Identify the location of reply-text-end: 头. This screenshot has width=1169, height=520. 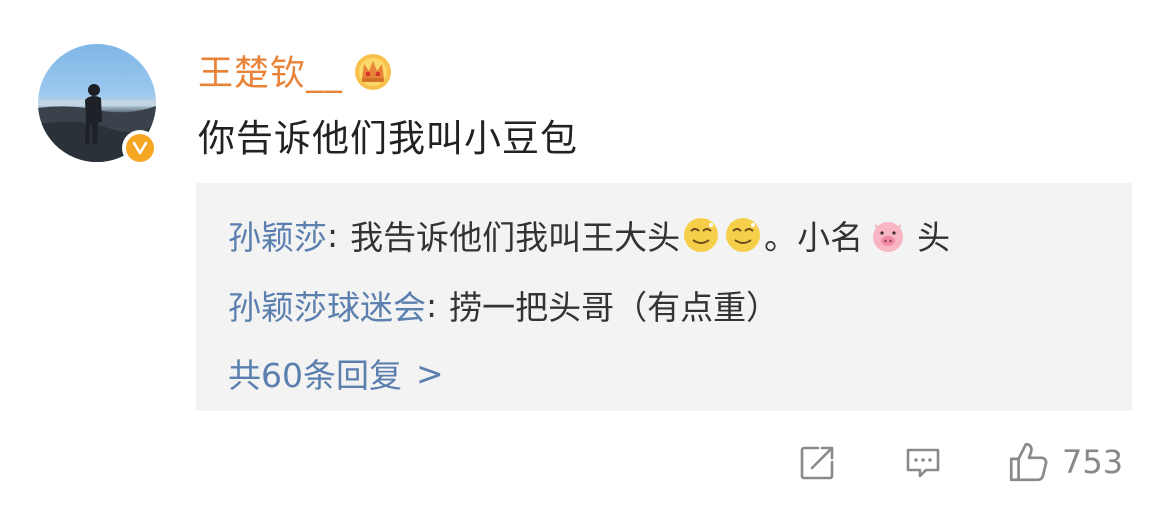
(934, 237).